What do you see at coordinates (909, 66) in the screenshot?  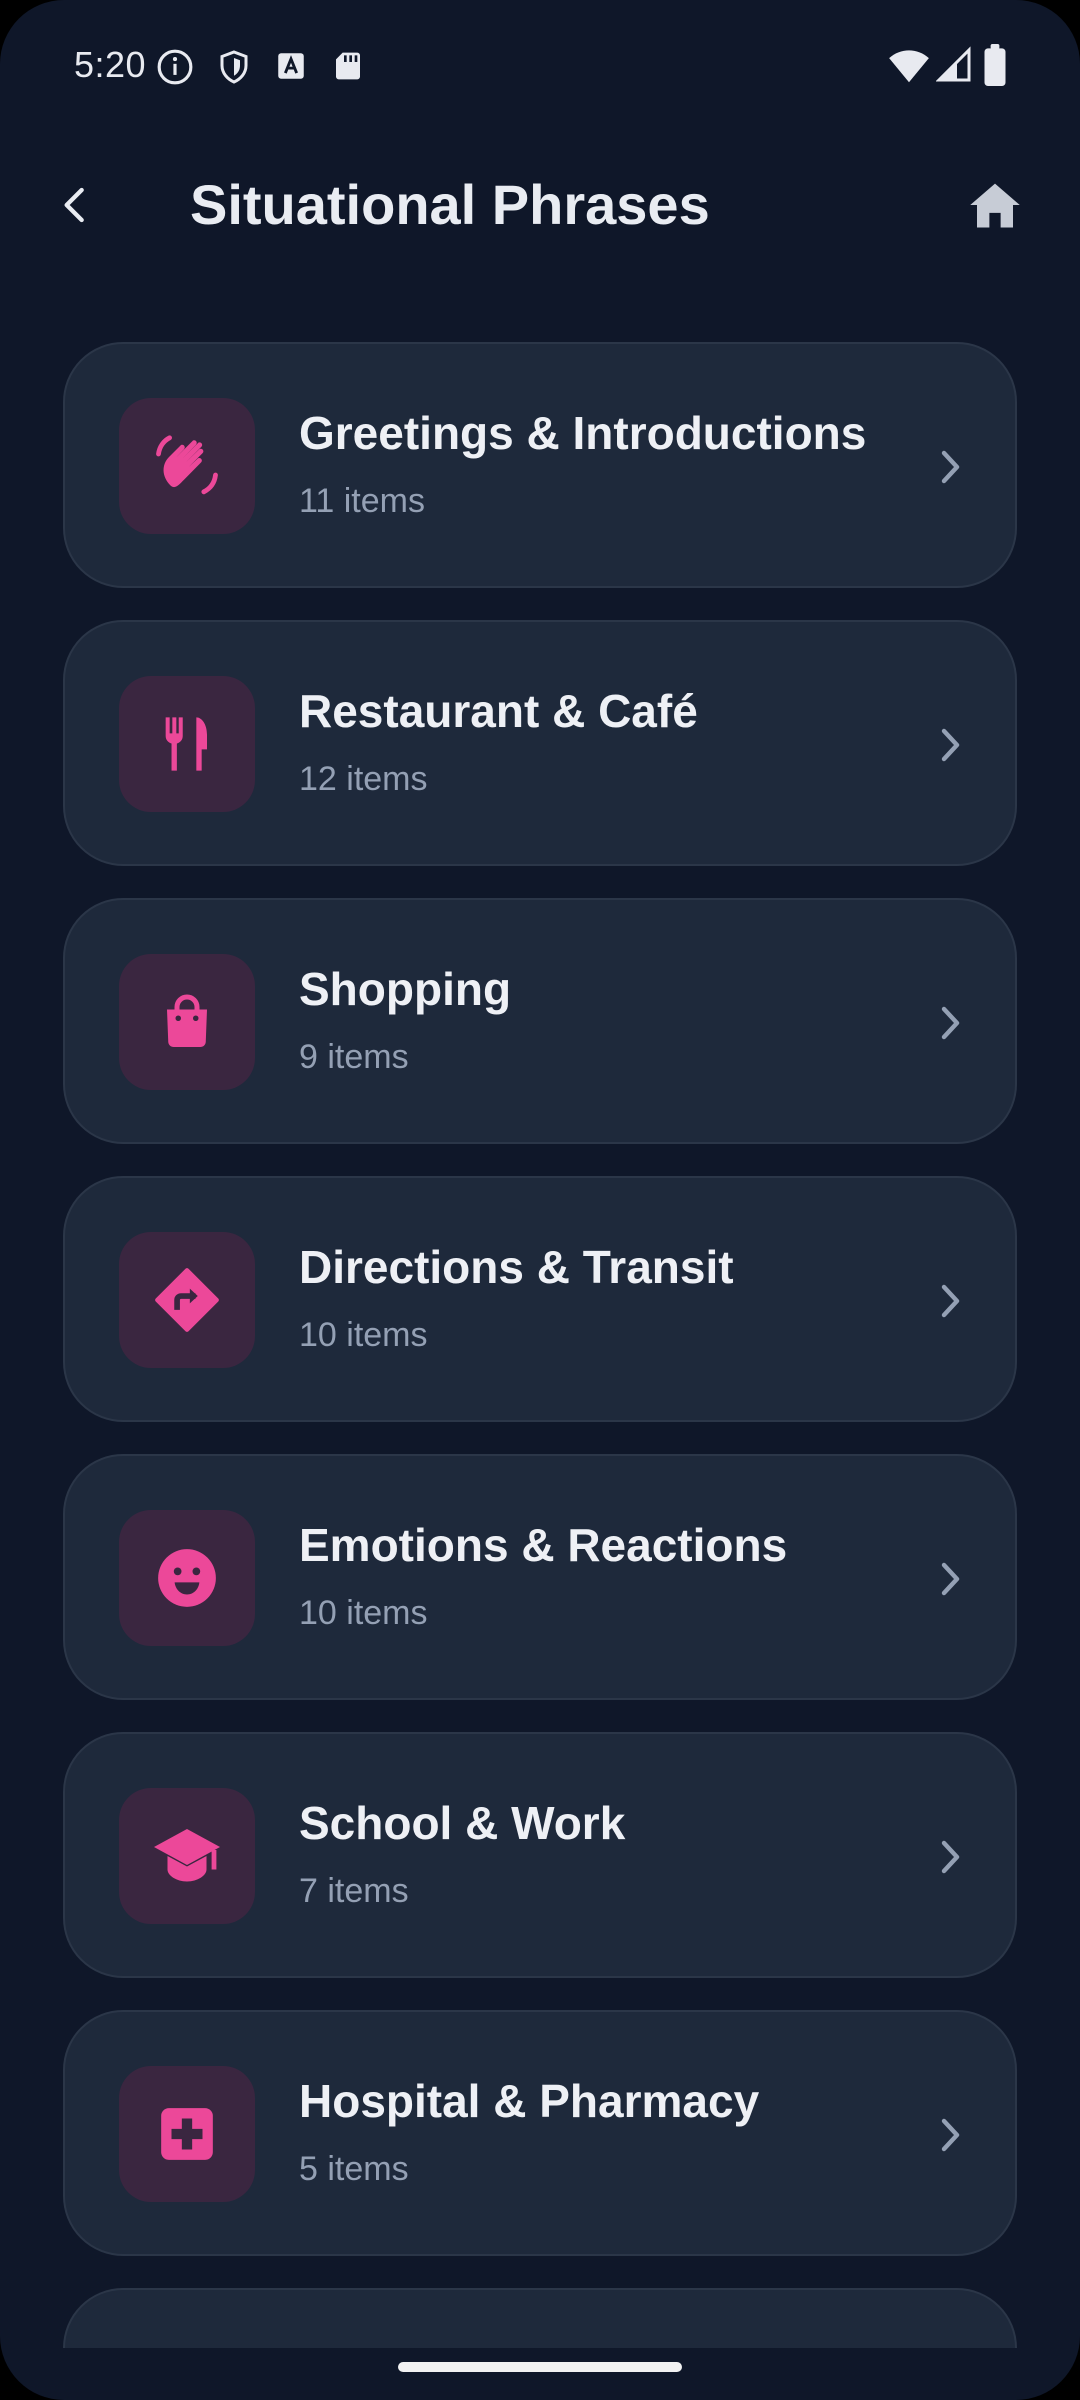 I see `wifi-icon` at bounding box center [909, 66].